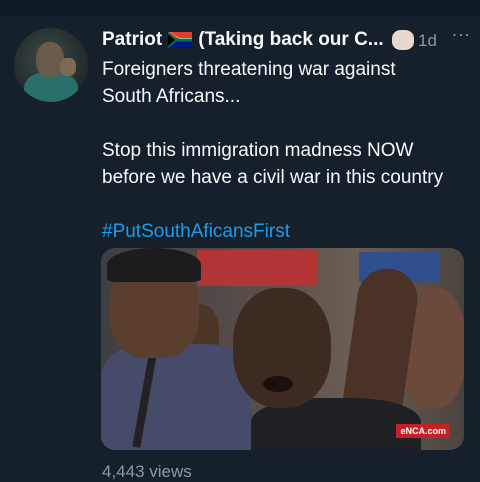 This screenshot has width=480, height=482. I want to click on media-logo: eNCA.com, so click(423, 431).